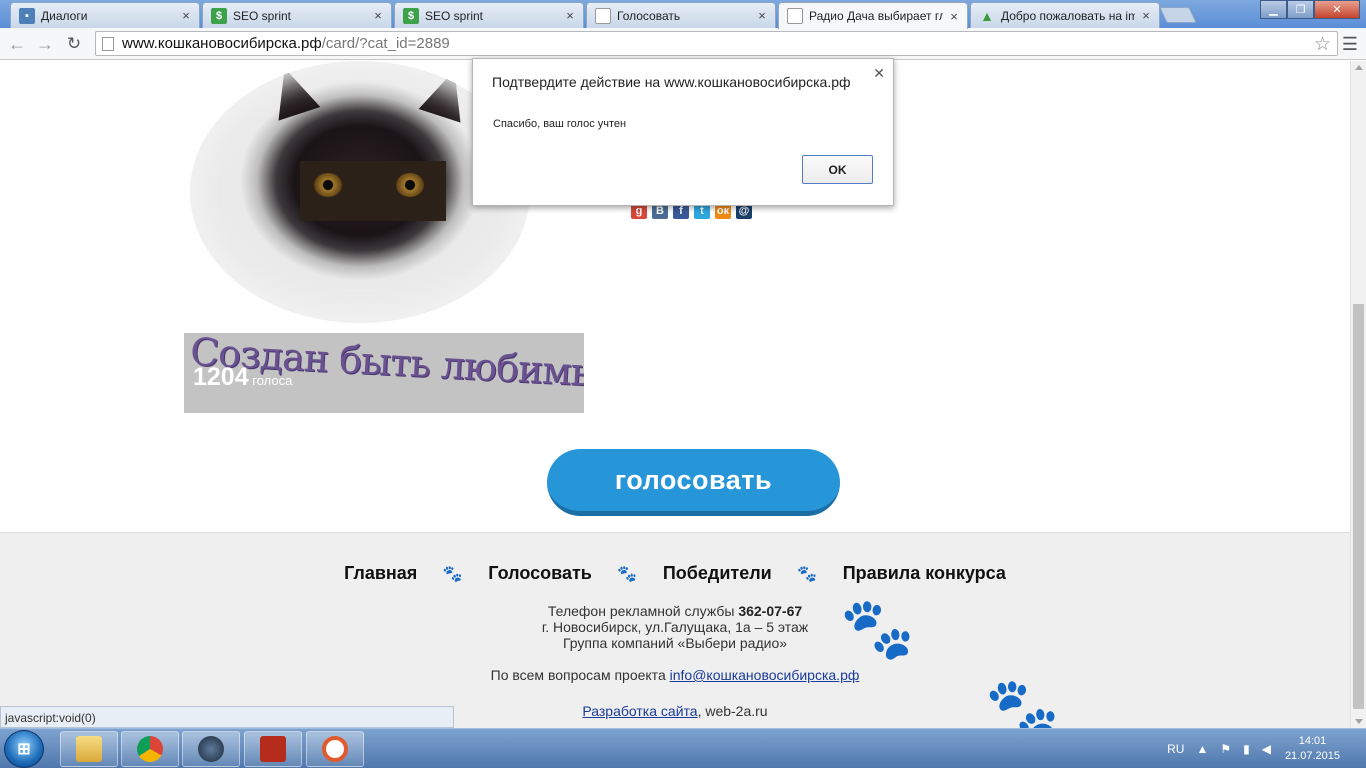 The width and height of the screenshot is (1366, 768). What do you see at coordinates (1337, 9) in the screenshot?
I see `close-window-button: ✕` at bounding box center [1337, 9].